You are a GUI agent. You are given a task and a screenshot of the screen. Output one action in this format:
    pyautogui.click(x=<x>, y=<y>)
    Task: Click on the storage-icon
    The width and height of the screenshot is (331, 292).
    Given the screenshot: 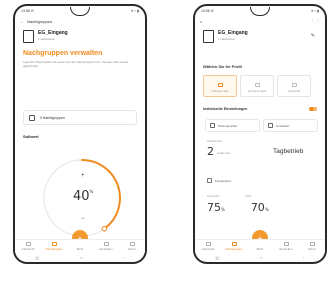 What is the action you would take?
    pyautogui.click(x=212, y=125)
    